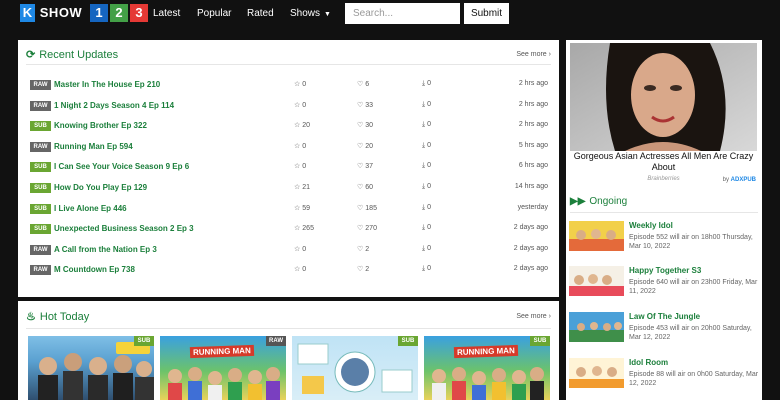  I want to click on recent-row: SUB I Live Alone Ep 446 ☆ 59 ♡ 185 ⤓ 0 yesterday, so click(290, 209).